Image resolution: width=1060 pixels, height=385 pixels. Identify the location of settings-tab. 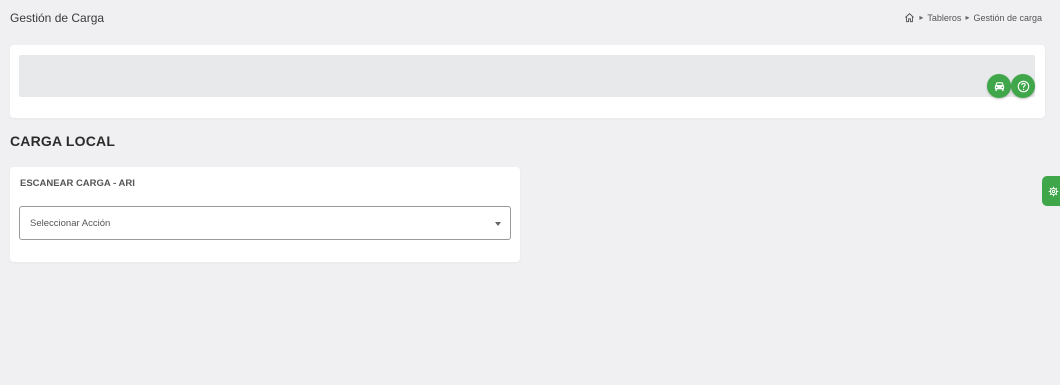
(1051, 191).